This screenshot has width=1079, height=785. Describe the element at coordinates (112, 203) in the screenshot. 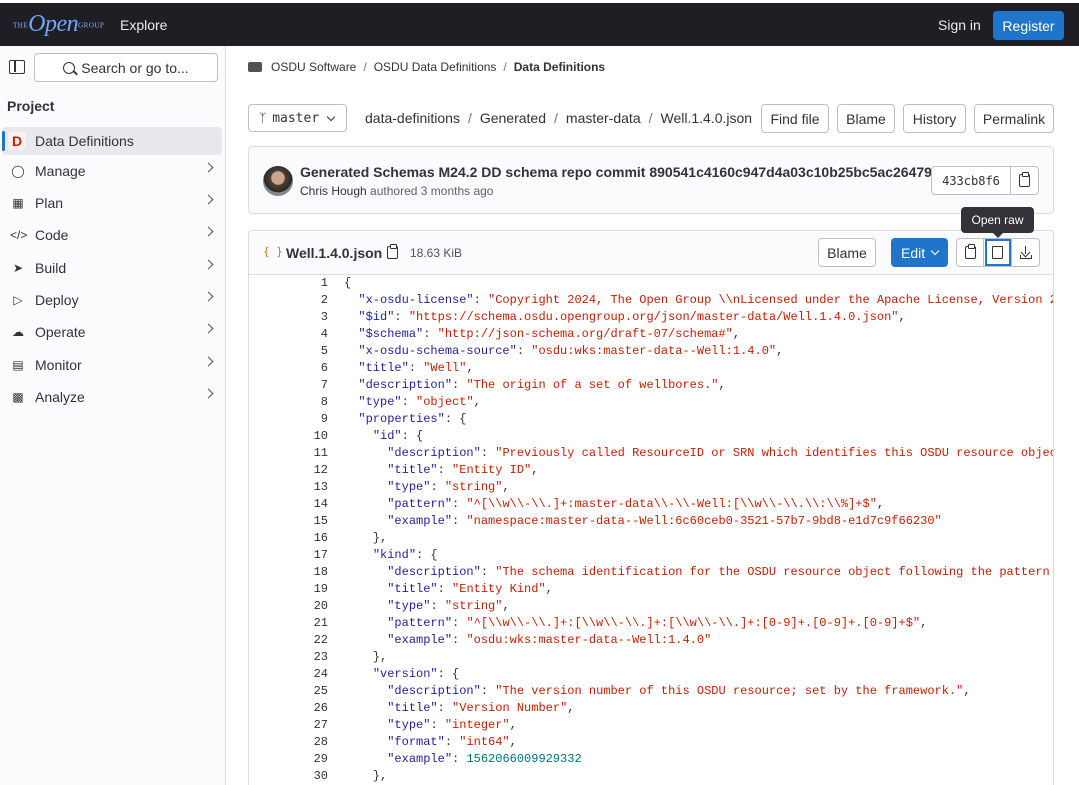

I see `sidebar-item-plan: ▦ Plan` at that location.